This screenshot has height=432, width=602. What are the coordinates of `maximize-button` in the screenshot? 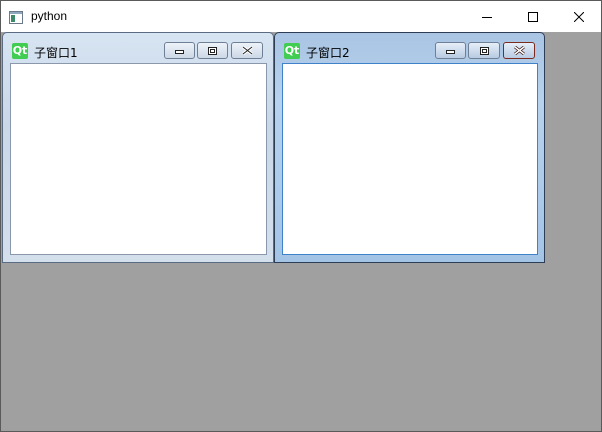 It's located at (533, 16).